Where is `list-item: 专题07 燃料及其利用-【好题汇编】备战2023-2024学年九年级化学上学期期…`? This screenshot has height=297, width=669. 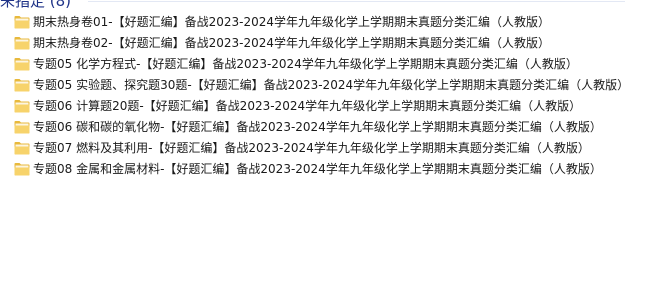 list-item: 专题07 燃料及其利用-【好题汇编】备战2023-2024学年九年级化学上学期期… is located at coordinates (334, 148).